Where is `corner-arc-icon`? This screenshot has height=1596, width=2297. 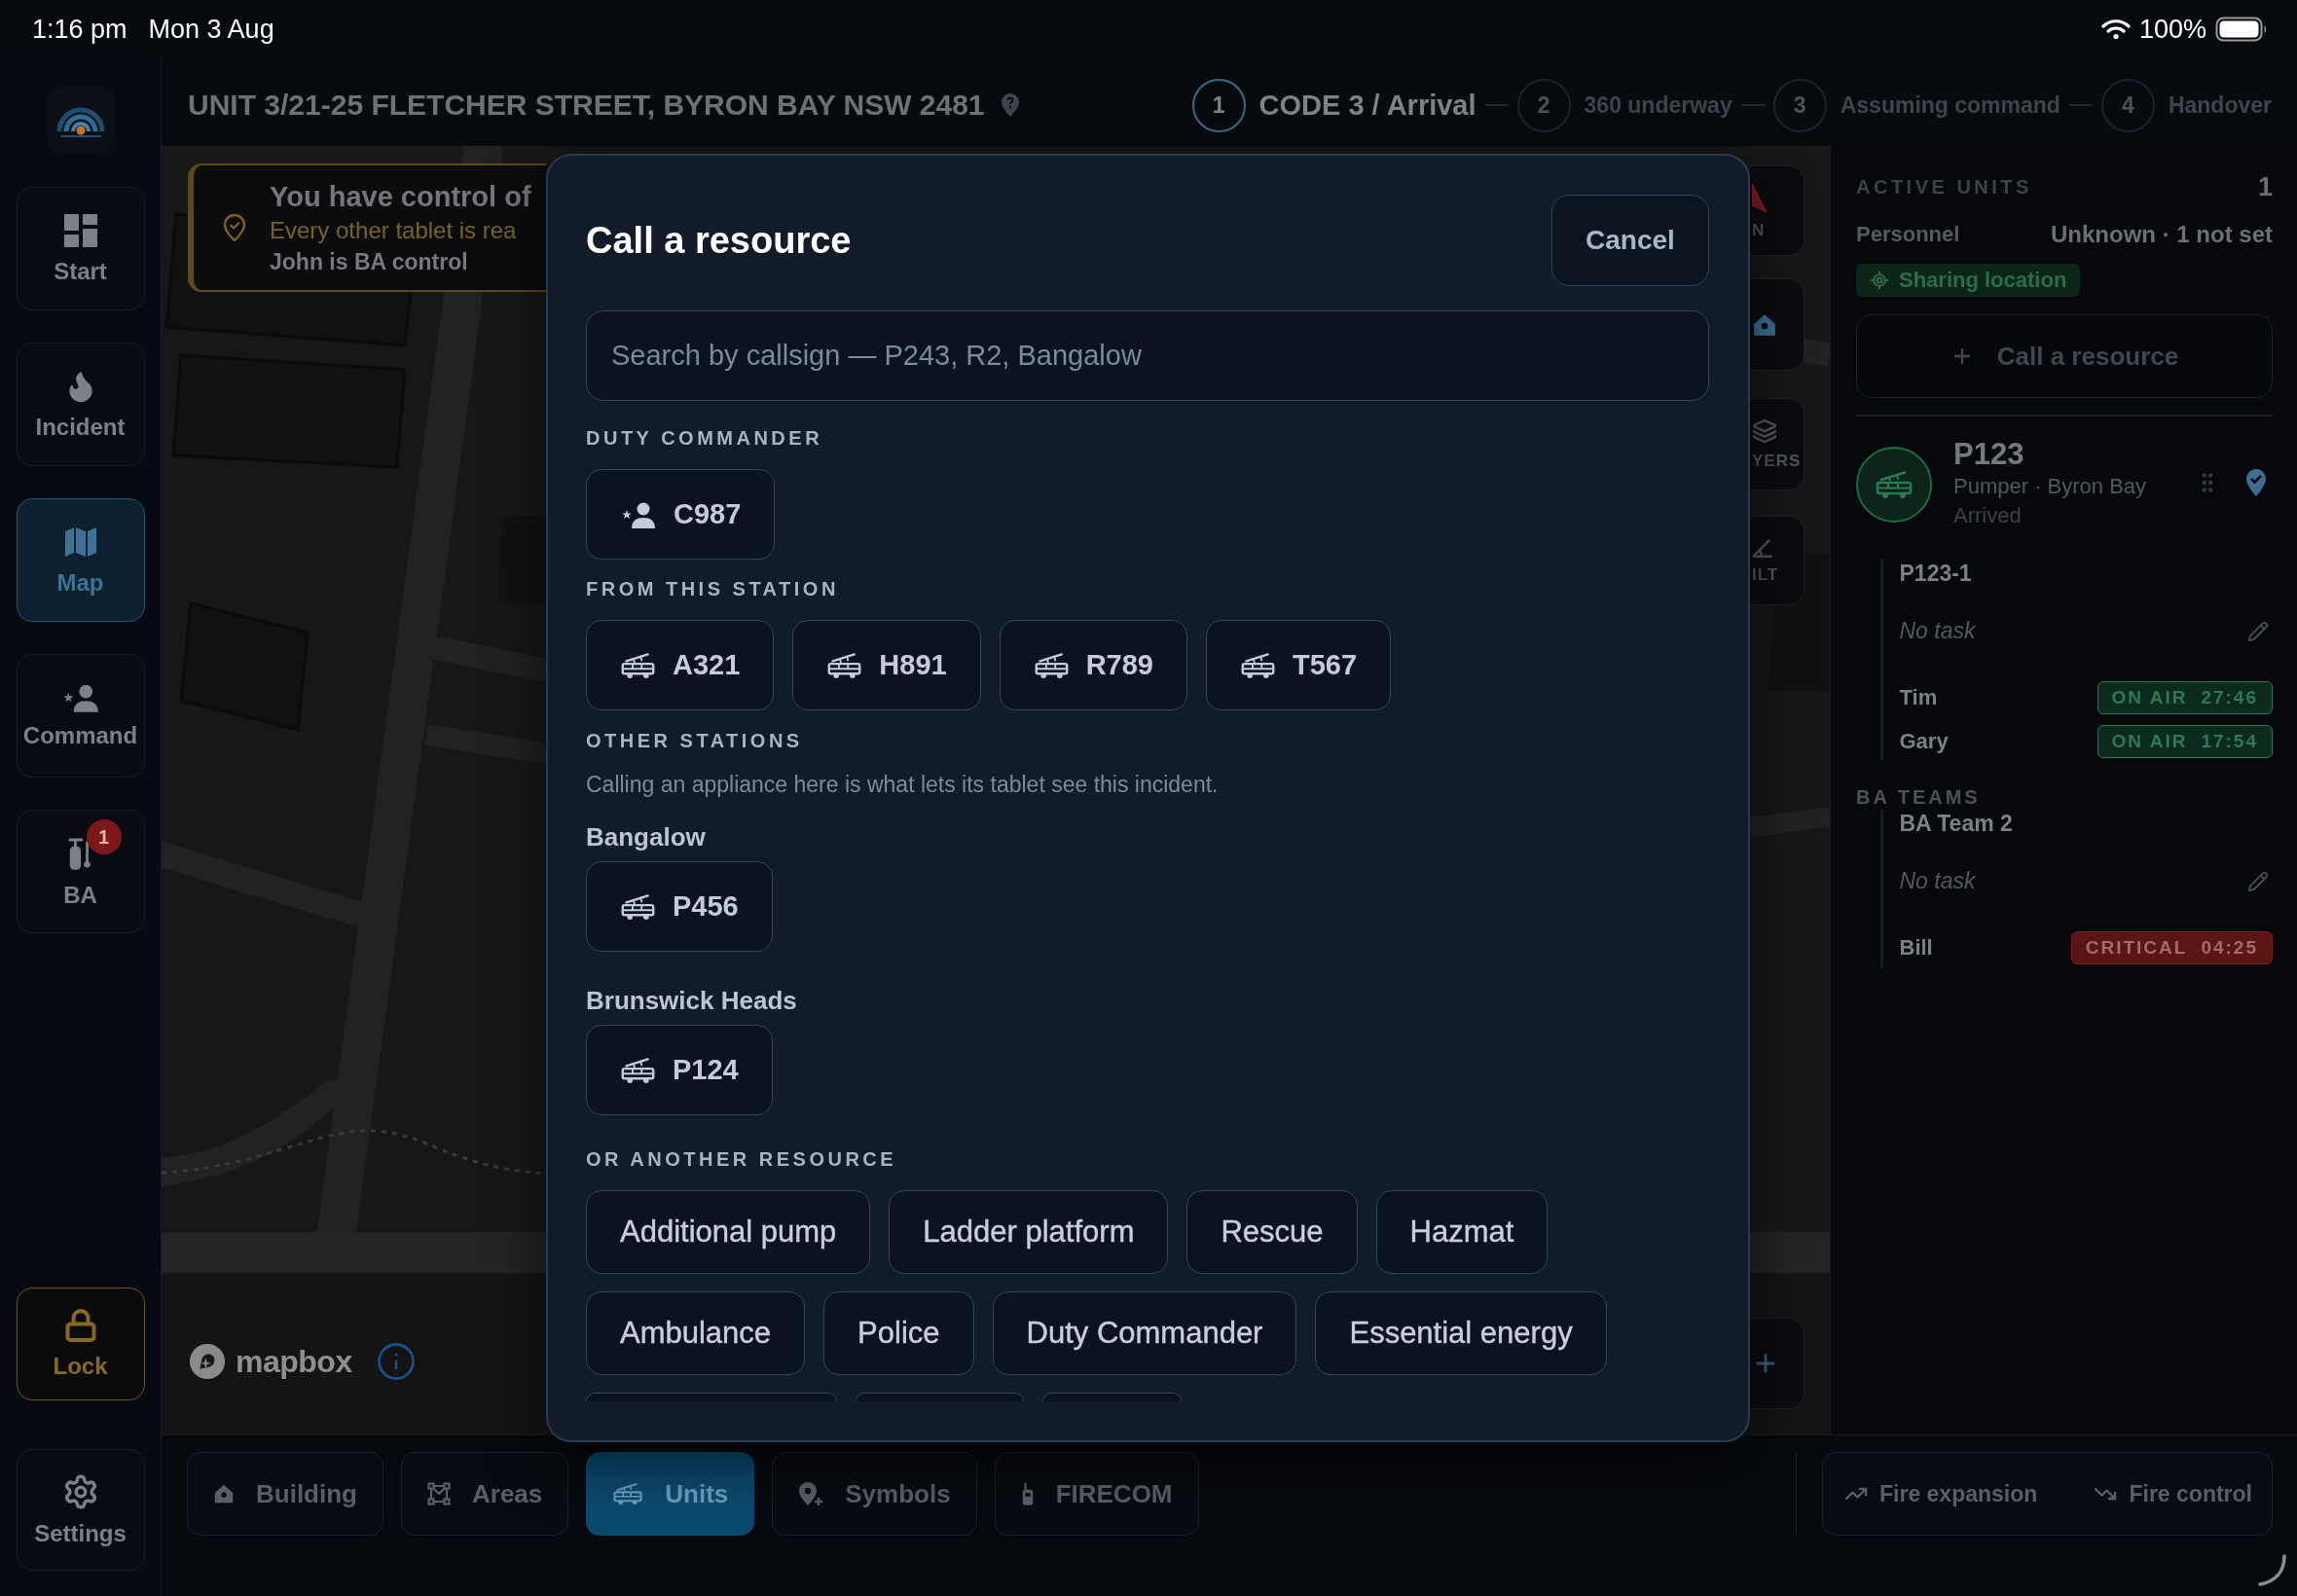 corner-arc-icon is located at coordinates (2272, 1570).